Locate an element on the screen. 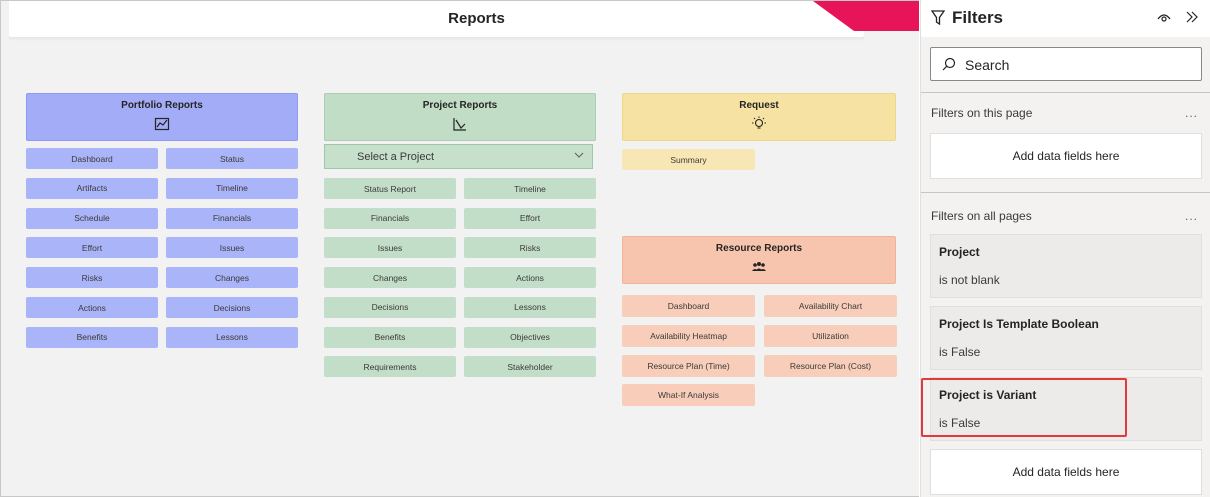  request-header: Request is located at coordinates (759, 117).